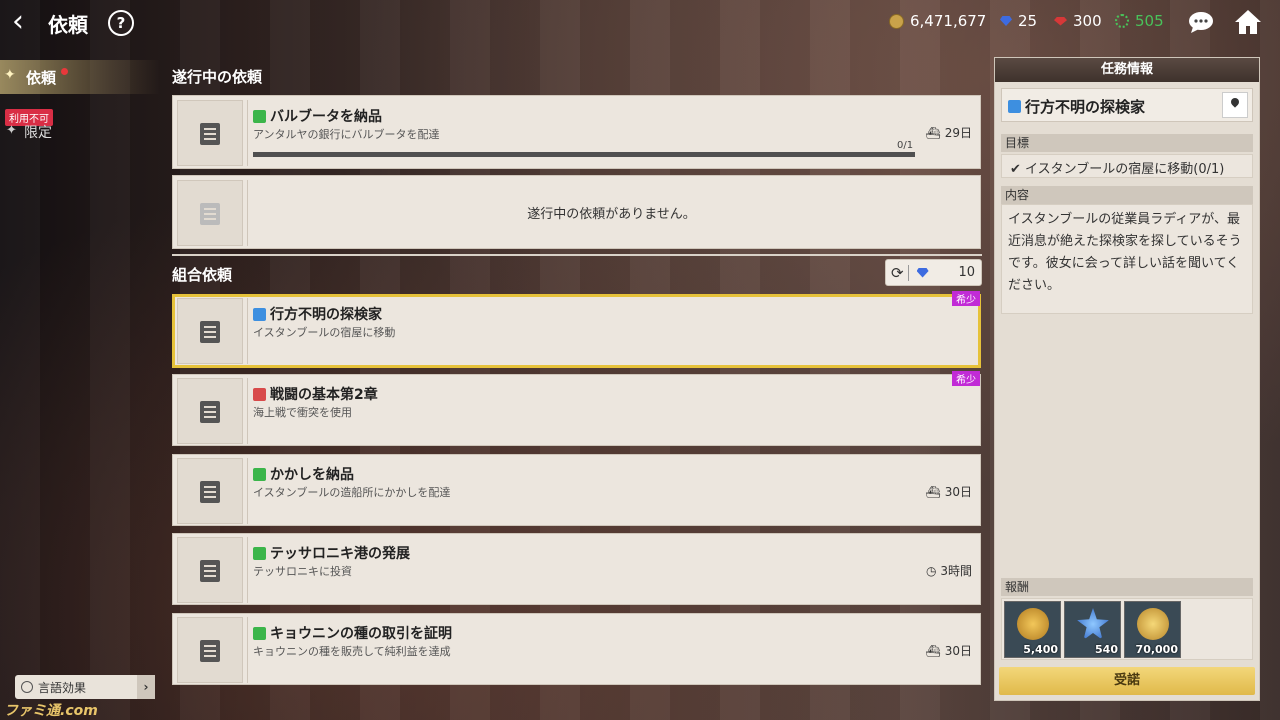  What do you see at coordinates (576, 649) in the screenshot?
I see `quest-card: キョウニンの種の取引を証明キョウニンの種を販売して純利益を達成 ⛴ 30日` at bounding box center [576, 649].